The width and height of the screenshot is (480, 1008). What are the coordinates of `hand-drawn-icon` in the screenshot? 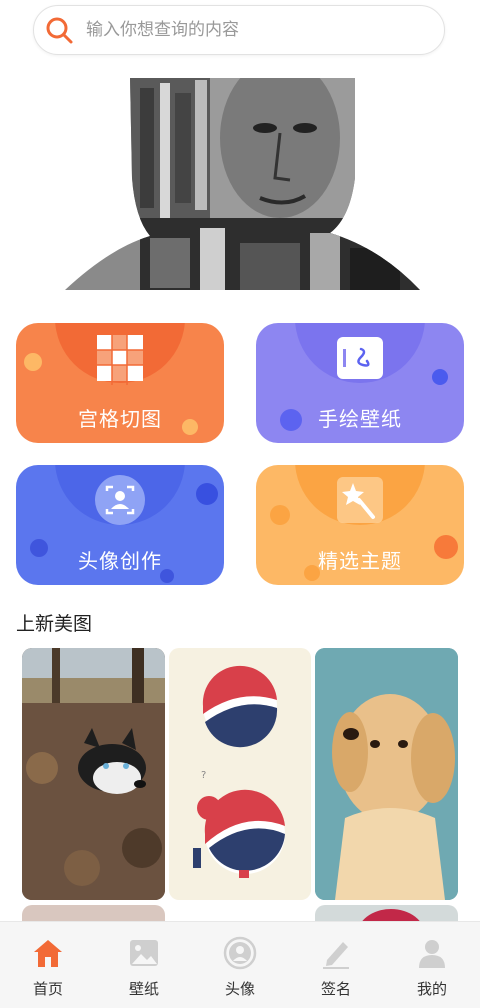 It's located at (360, 358).